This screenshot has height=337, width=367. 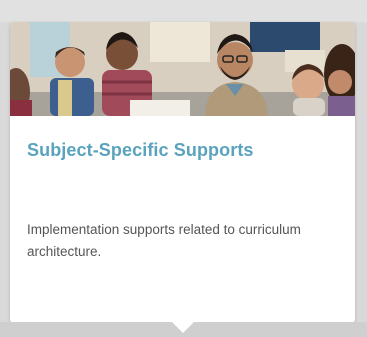 I want to click on card-title: Subject-Specific Supports, so click(x=140, y=150).